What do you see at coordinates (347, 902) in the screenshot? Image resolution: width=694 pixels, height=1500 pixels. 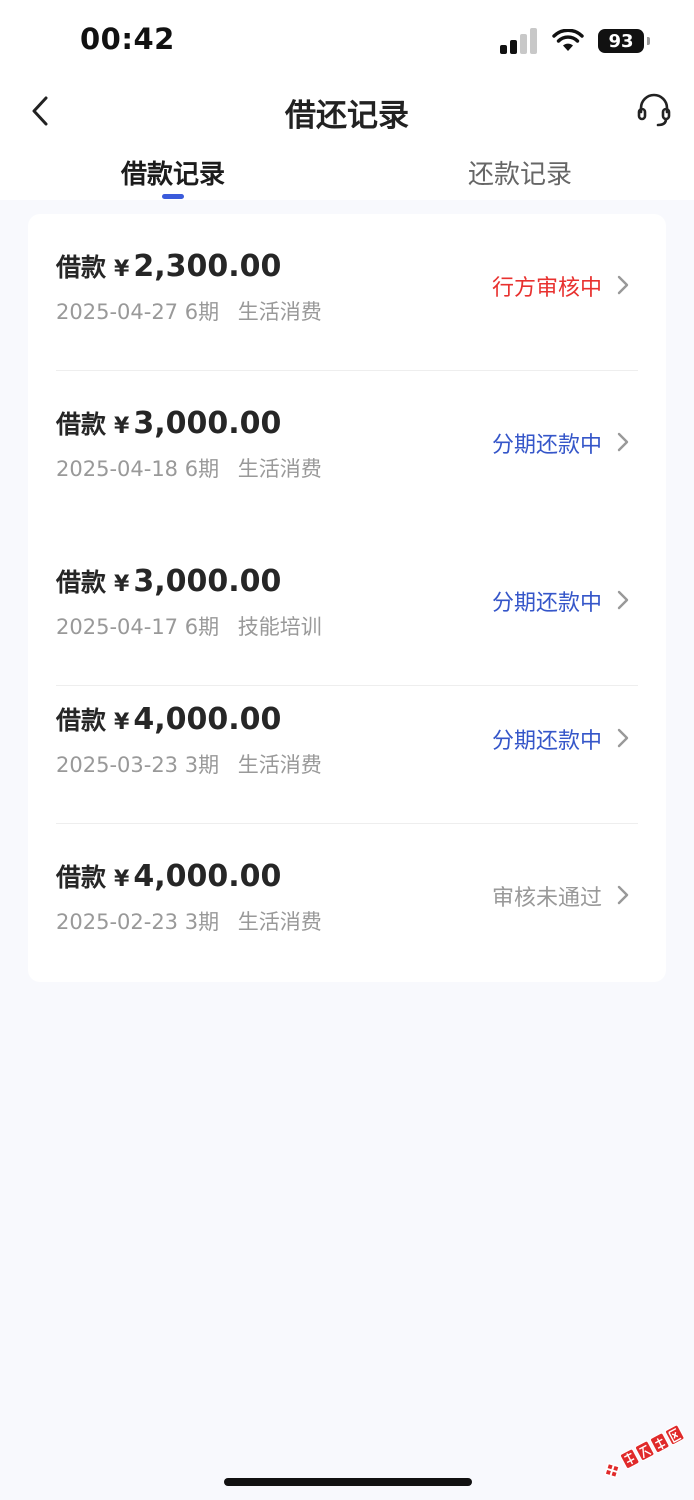 I see `loan-record-item: 借款 ¥ 4,000.00 2025-02-23 3期 生活消费 审核未通过` at bounding box center [347, 902].